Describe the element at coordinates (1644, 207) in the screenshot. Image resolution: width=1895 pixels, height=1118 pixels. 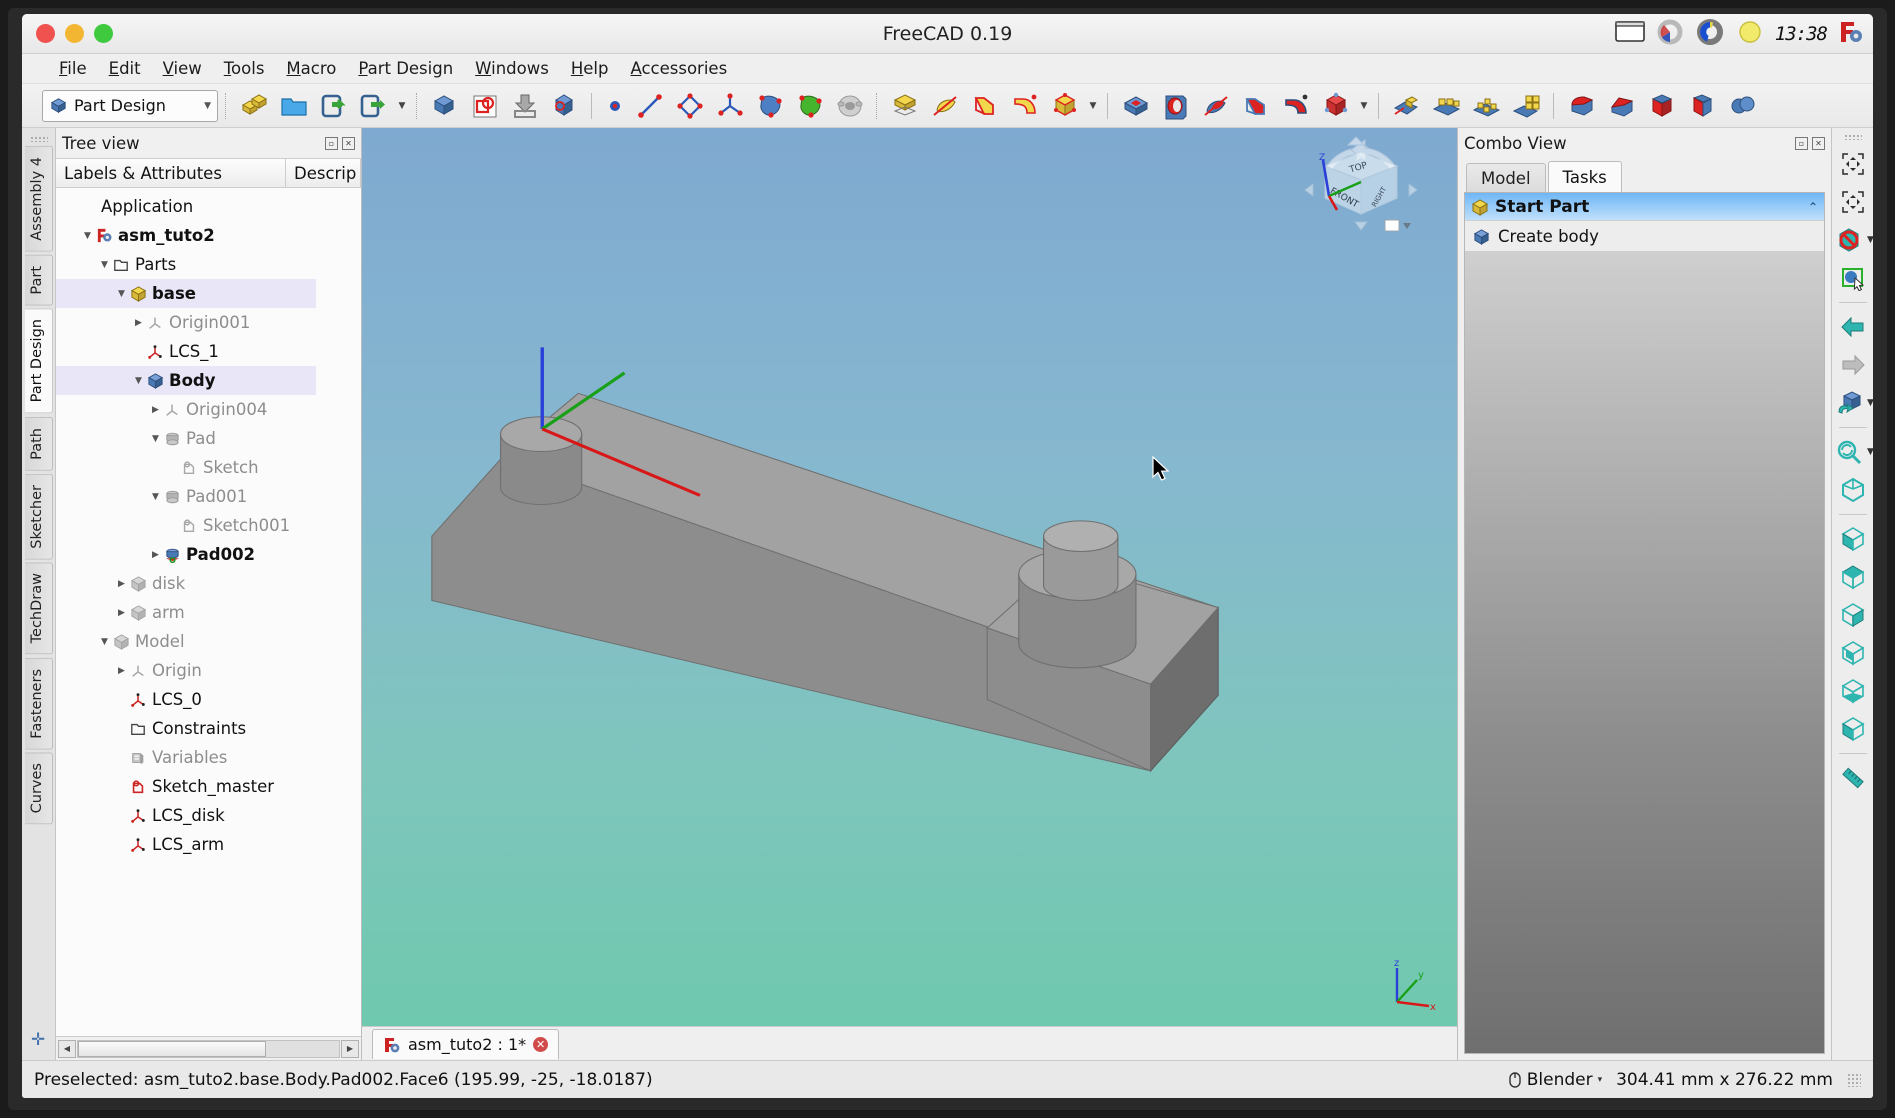
I see `task-group-start-part: Start Part ⌃` at that location.